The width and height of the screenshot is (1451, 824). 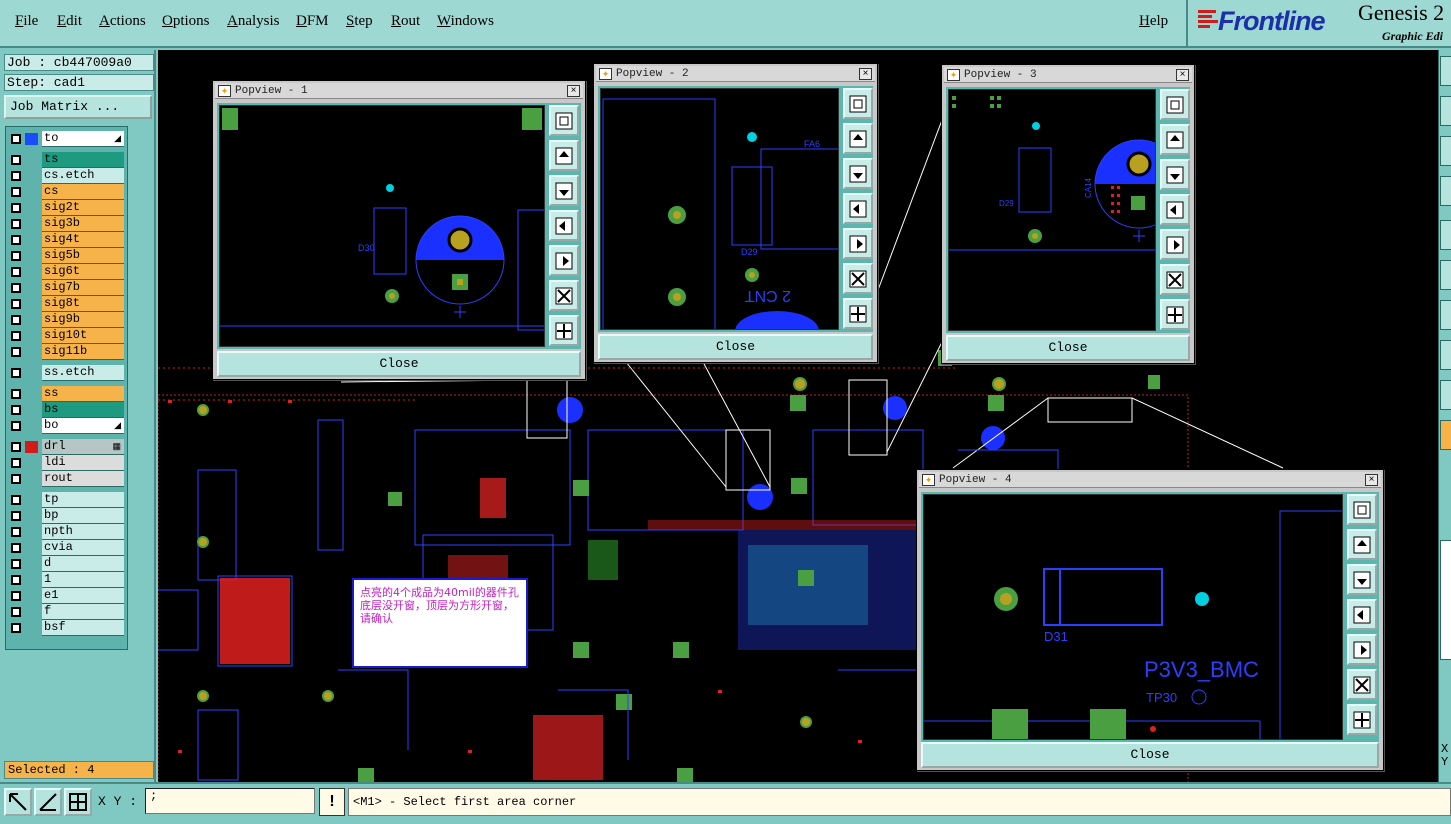 I want to click on select-mode-button, so click(x=18, y=802).